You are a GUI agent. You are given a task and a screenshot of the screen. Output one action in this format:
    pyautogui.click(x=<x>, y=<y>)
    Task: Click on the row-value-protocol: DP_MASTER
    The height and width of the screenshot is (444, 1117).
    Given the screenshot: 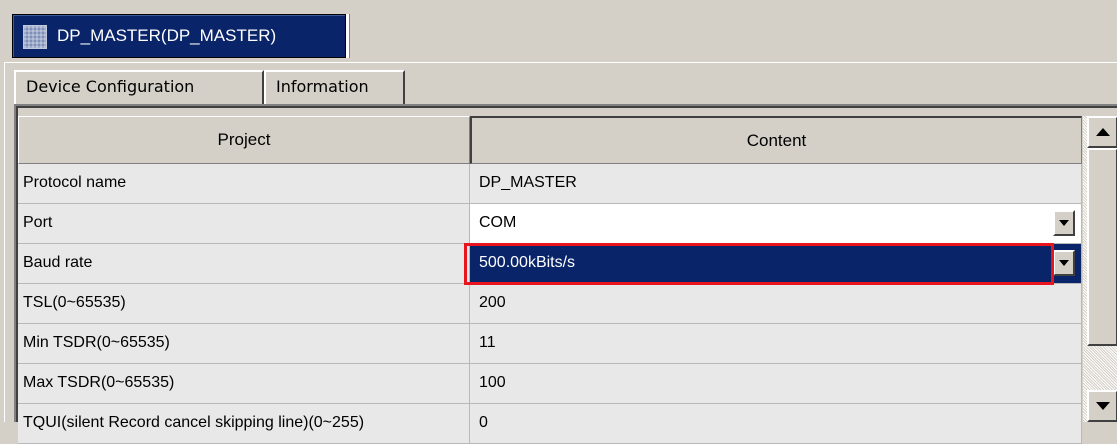 What is the action you would take?
    pyautogui.click(x=776, y=184)
    